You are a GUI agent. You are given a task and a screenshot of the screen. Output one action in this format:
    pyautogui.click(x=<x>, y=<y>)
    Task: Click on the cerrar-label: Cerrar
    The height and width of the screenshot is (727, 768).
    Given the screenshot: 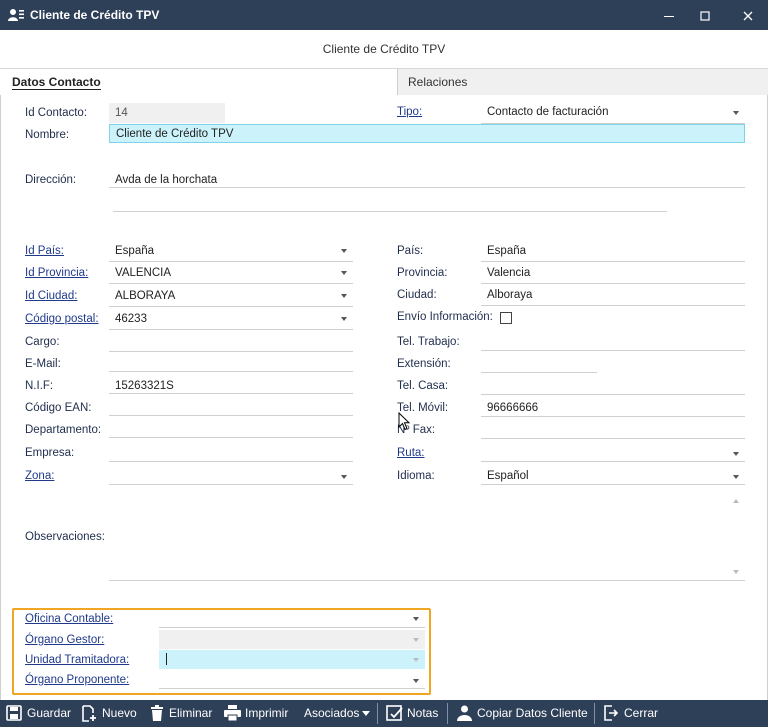 What is the action you would take?
    pyautogui.click(x=641, y=713)
    